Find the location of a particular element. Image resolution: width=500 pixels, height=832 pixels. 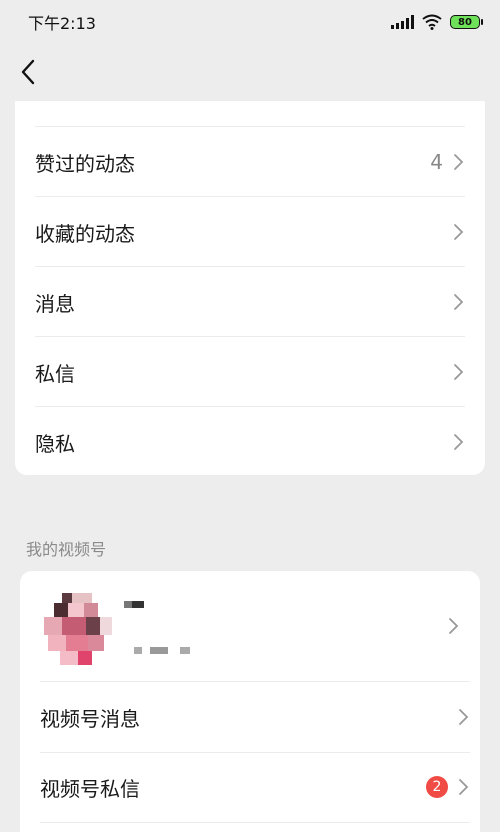

back-button is located at coordinates (28, 72).